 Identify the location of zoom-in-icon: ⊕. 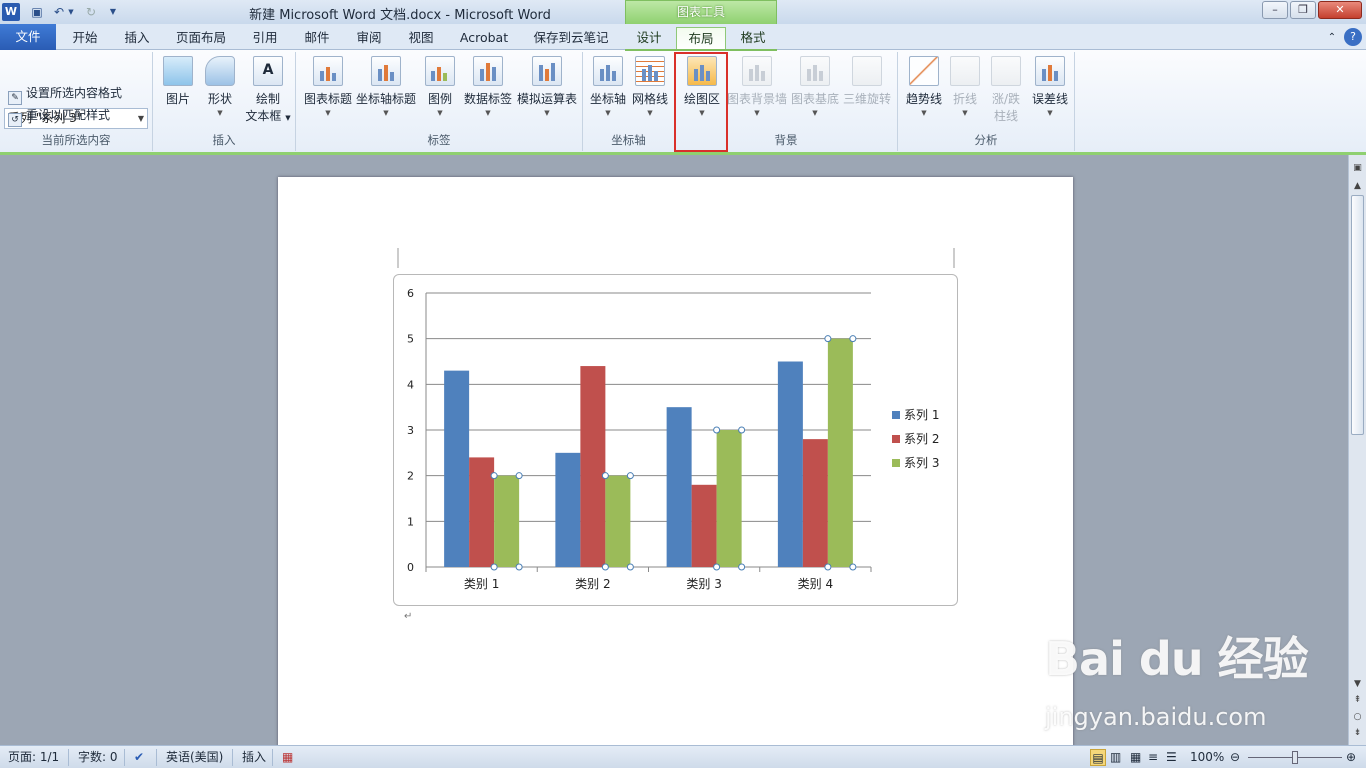
(1351, 757).